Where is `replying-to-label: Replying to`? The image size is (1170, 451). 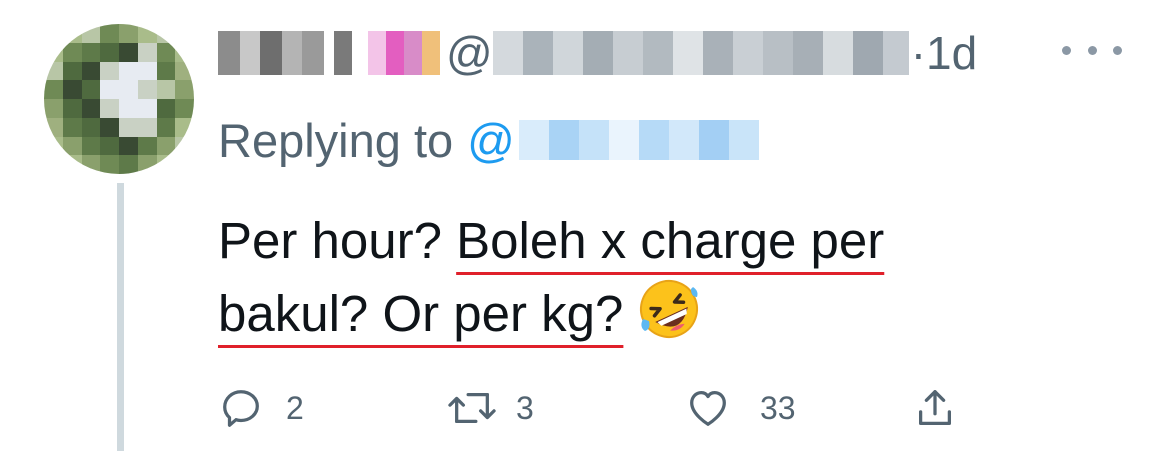
replying-to-label: Replying to is located at coordinates (336, 140).